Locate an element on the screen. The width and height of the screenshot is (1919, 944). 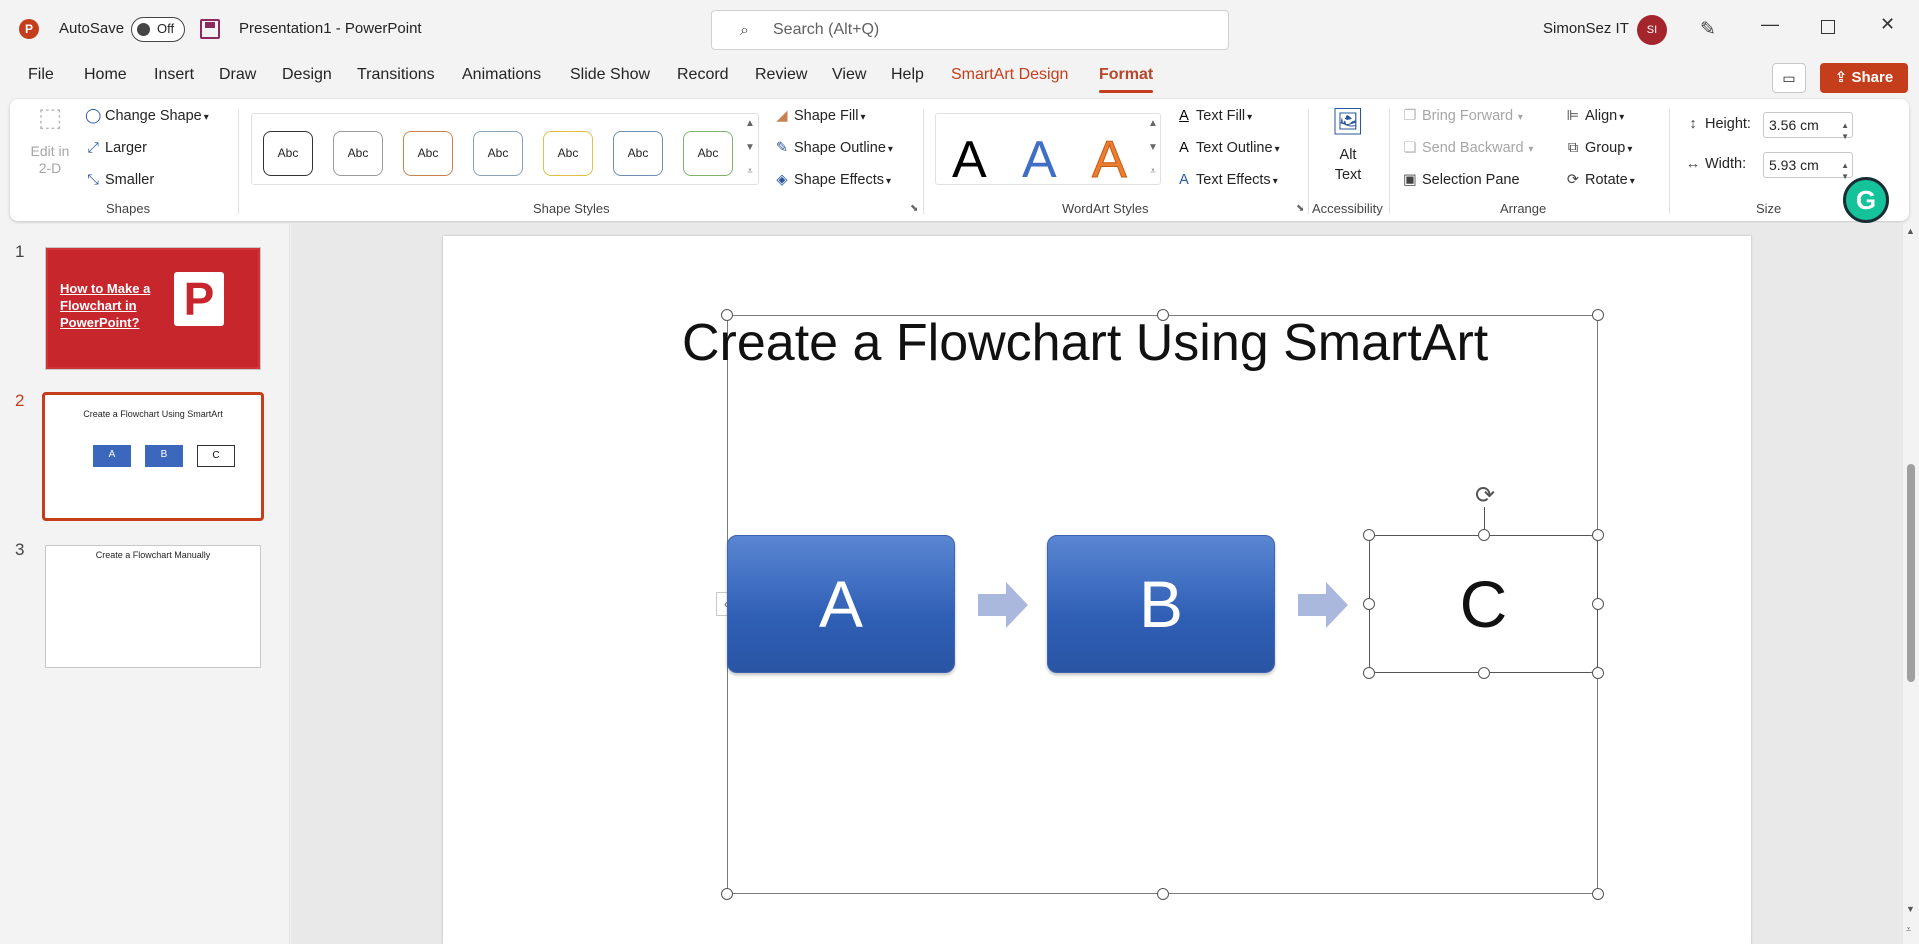
share-button: ⇪ Share is located at coordinates (1864, 78).